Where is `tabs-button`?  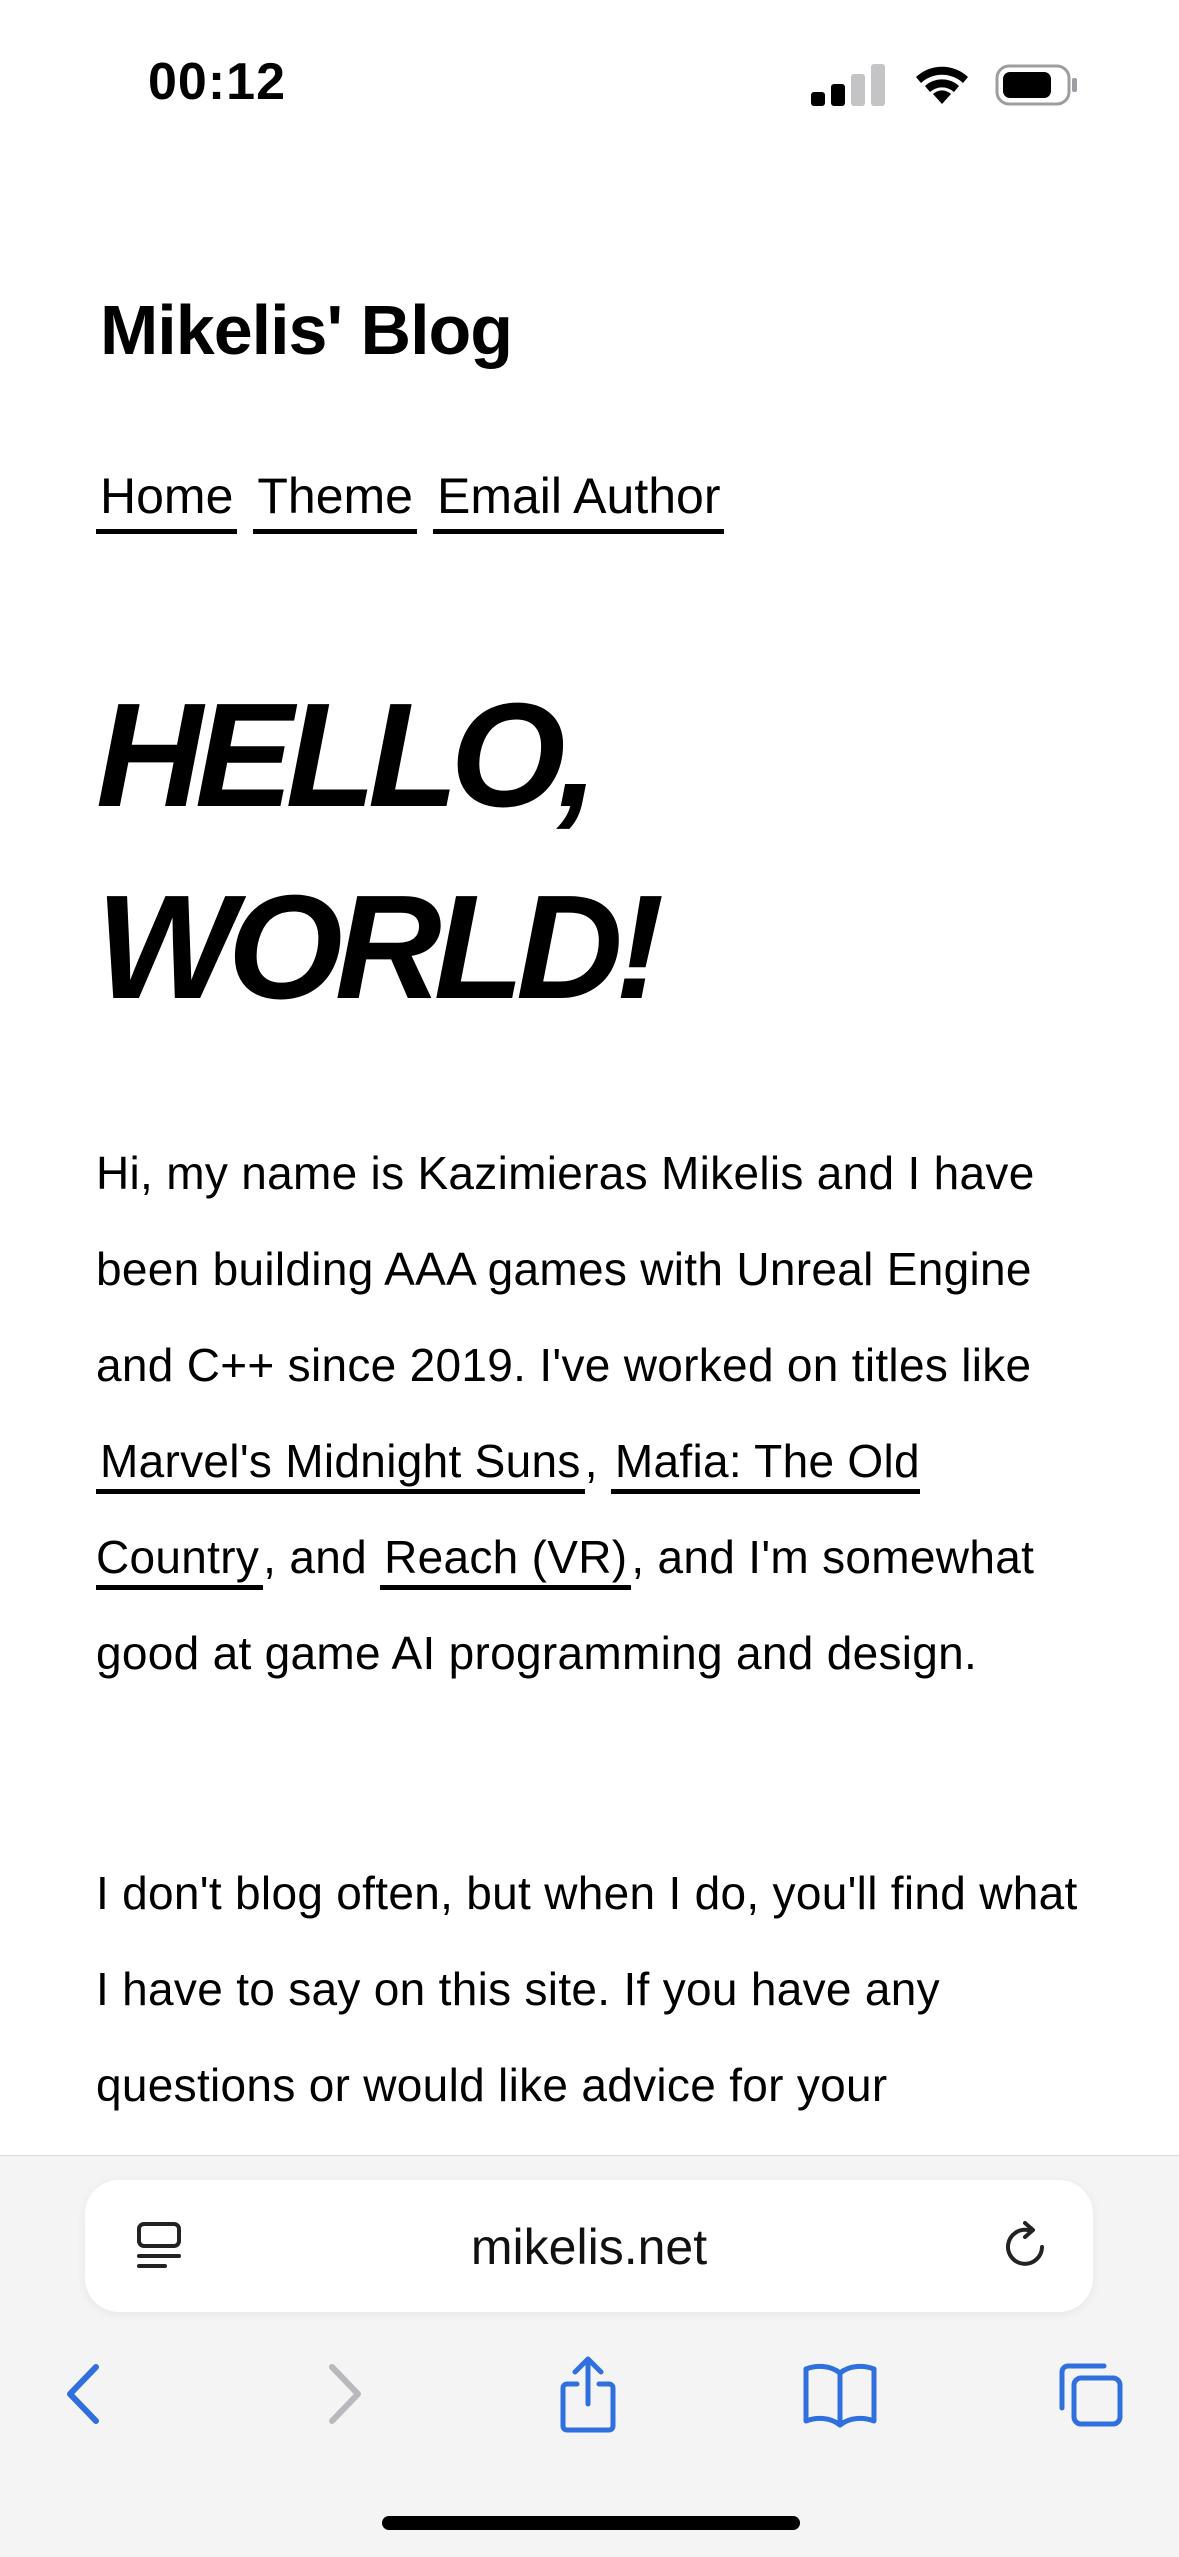
tabs-button is located at coordinates (1090, 2396).